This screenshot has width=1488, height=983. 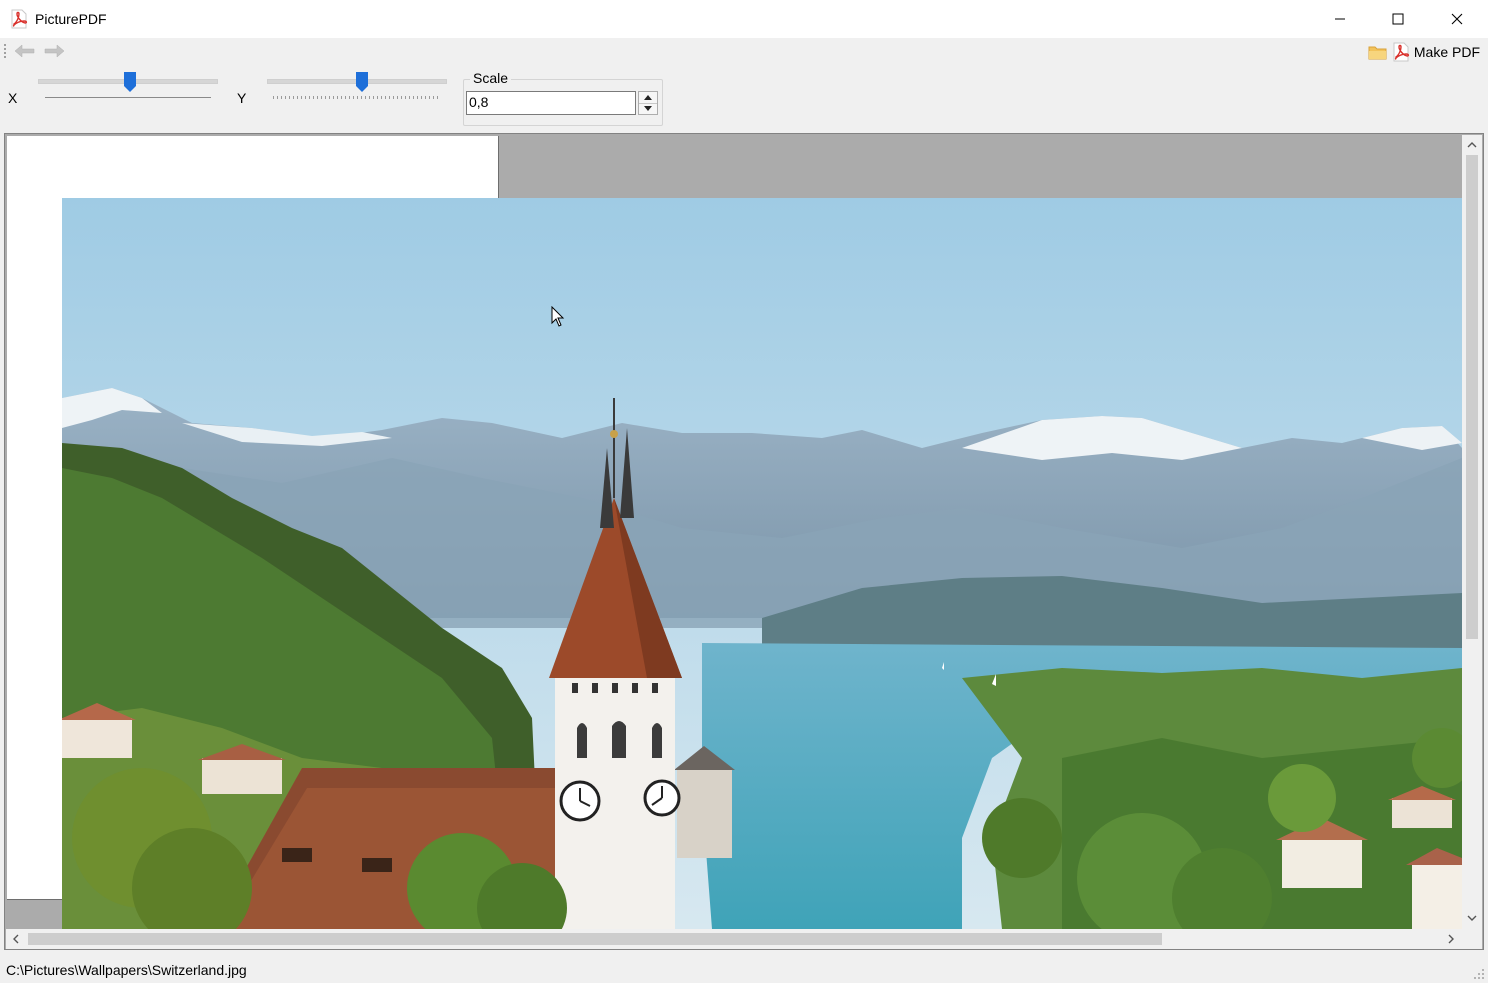 What do you see at coordinates (1378, 52) in the screenshot?
I see `folder-icon` at bounding box center [1378, 52].